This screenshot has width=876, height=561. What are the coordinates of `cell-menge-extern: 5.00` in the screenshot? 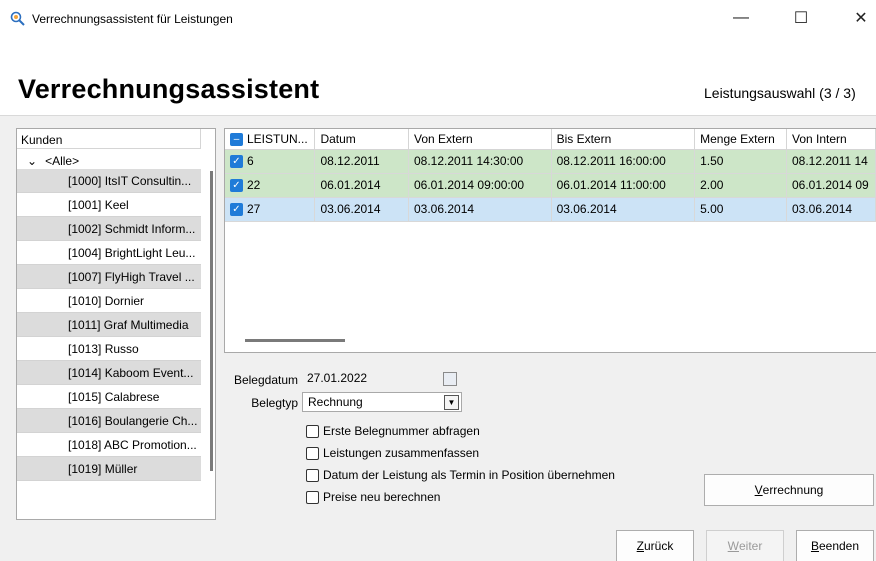 It's located at (740, 209).